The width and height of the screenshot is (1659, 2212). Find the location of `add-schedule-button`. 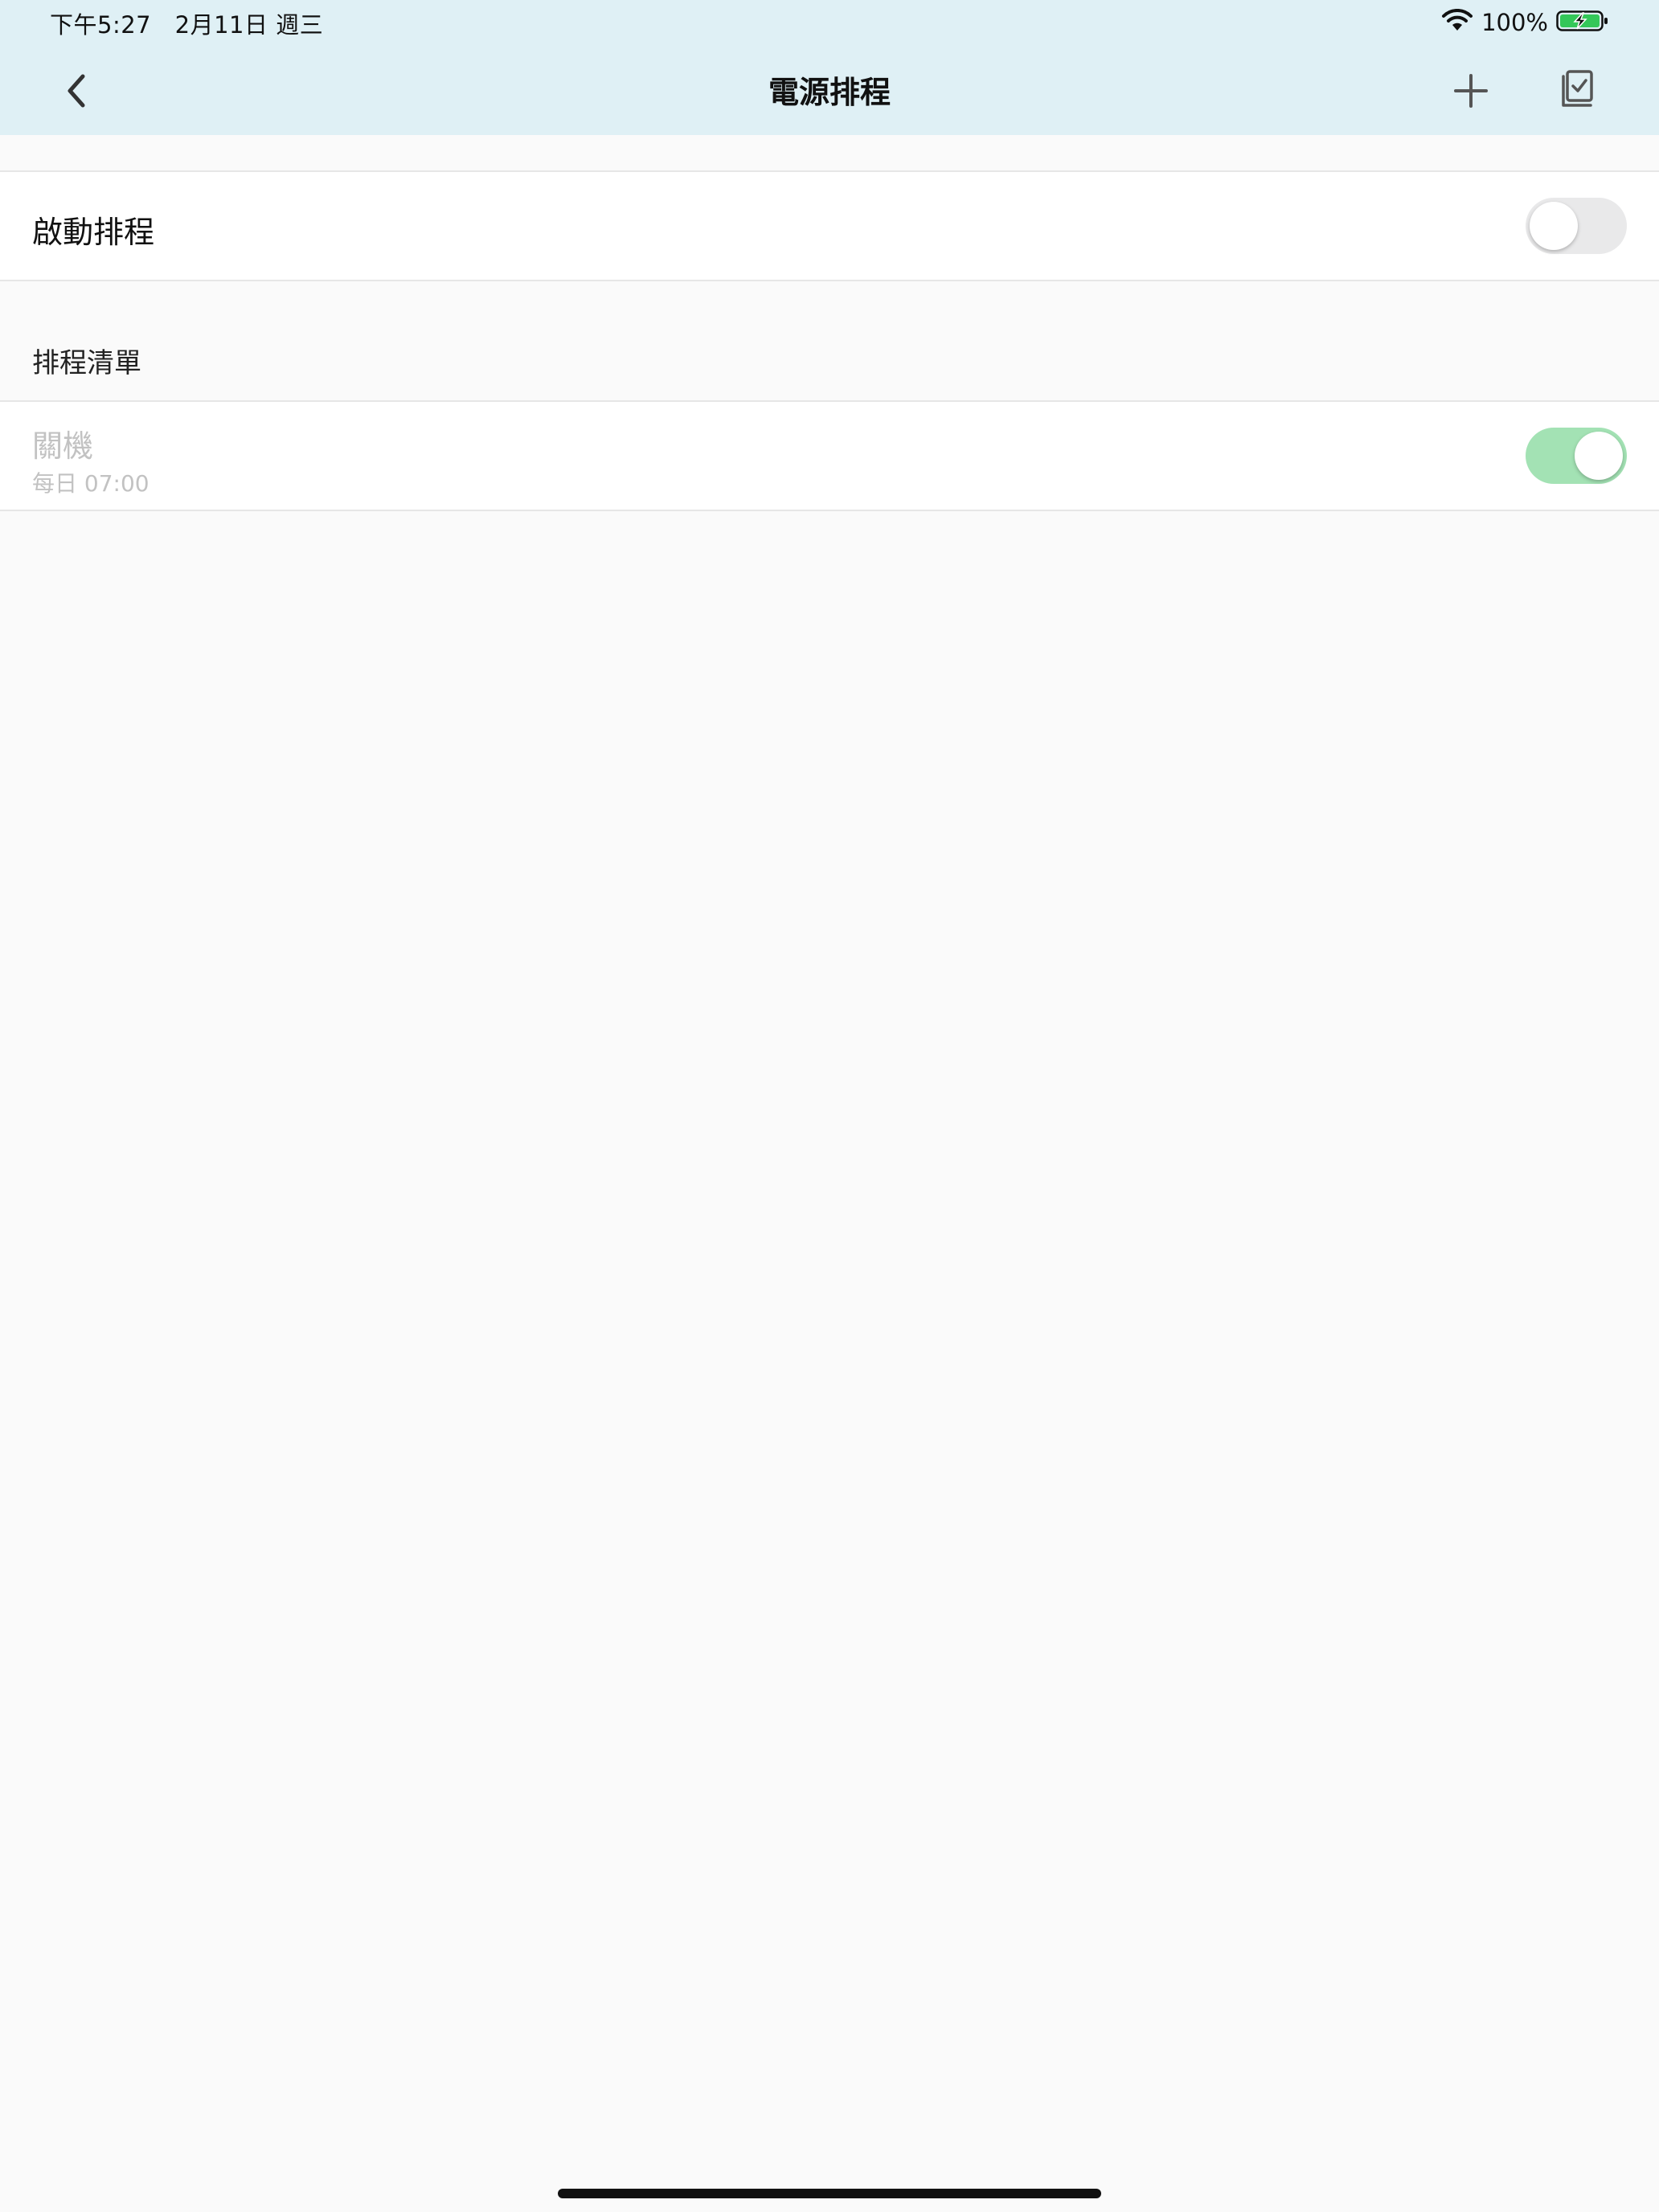

add-schedule-button is located at coordinates (1471, 92).